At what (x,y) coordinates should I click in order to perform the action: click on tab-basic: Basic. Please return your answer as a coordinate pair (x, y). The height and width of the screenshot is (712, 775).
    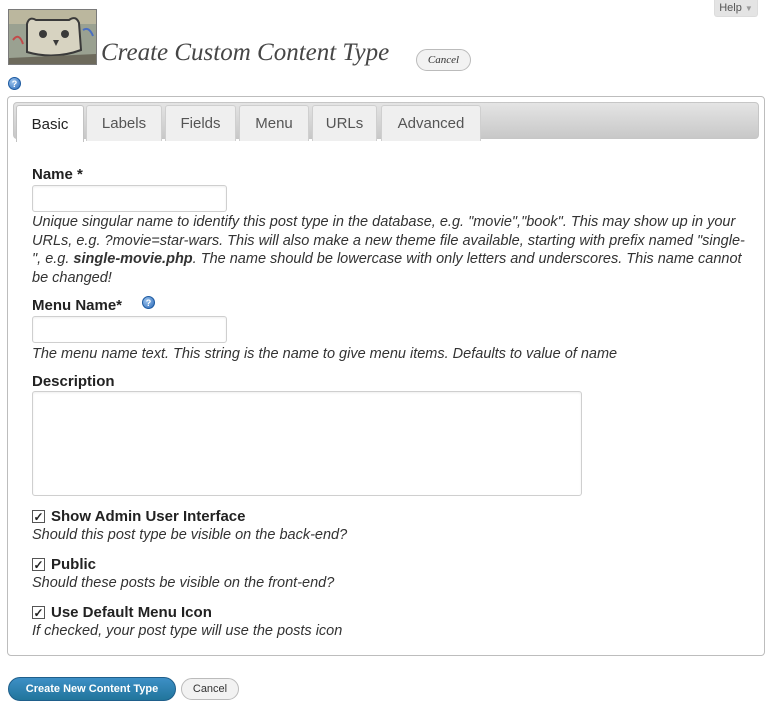
    Looking at the image, I should click on (50, 123).